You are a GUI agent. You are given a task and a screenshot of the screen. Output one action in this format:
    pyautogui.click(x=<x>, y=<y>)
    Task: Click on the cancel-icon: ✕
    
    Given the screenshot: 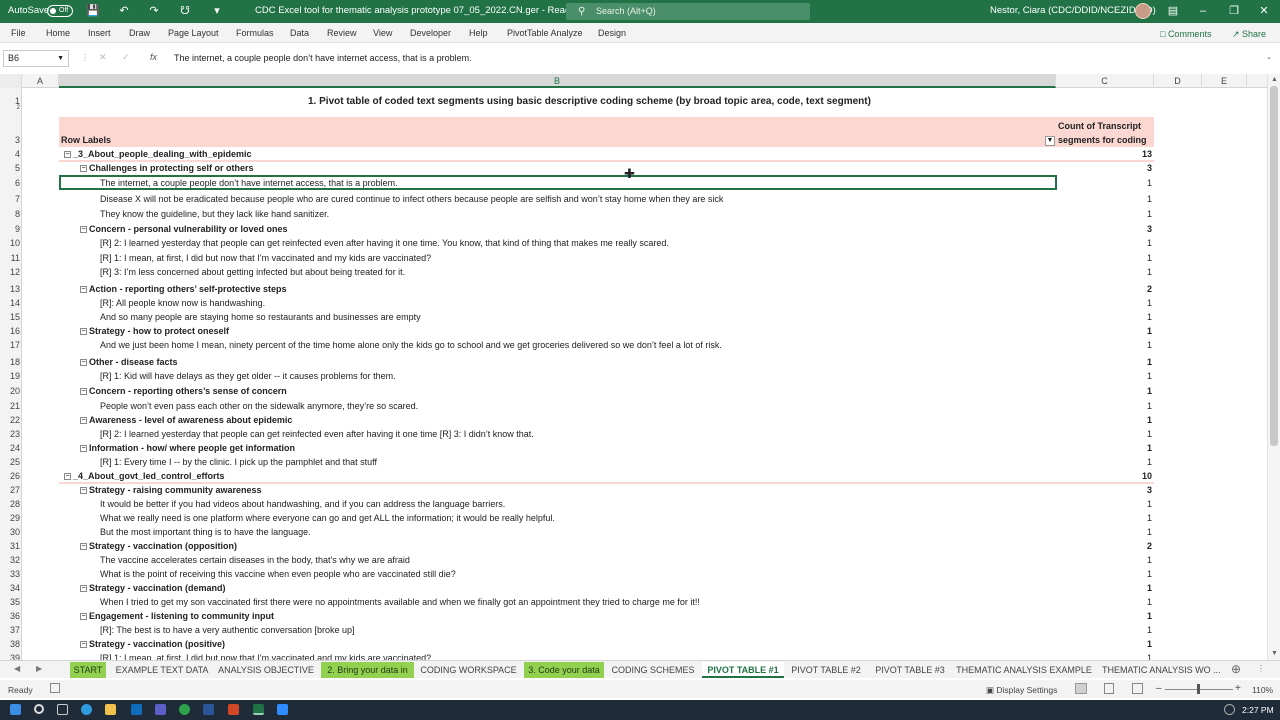 What is the action you would take?
    pyautogui.click(x=103, y=57)
    